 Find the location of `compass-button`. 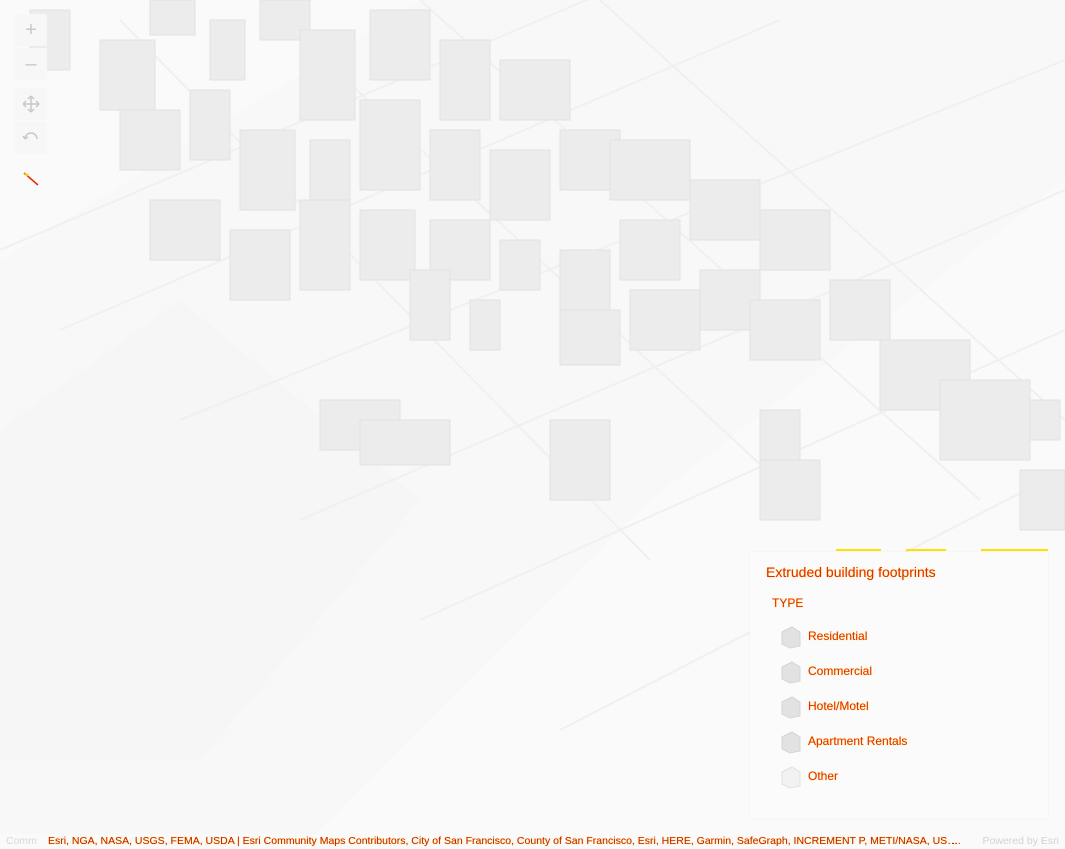

compass-button is located at coordinates (31, 178).